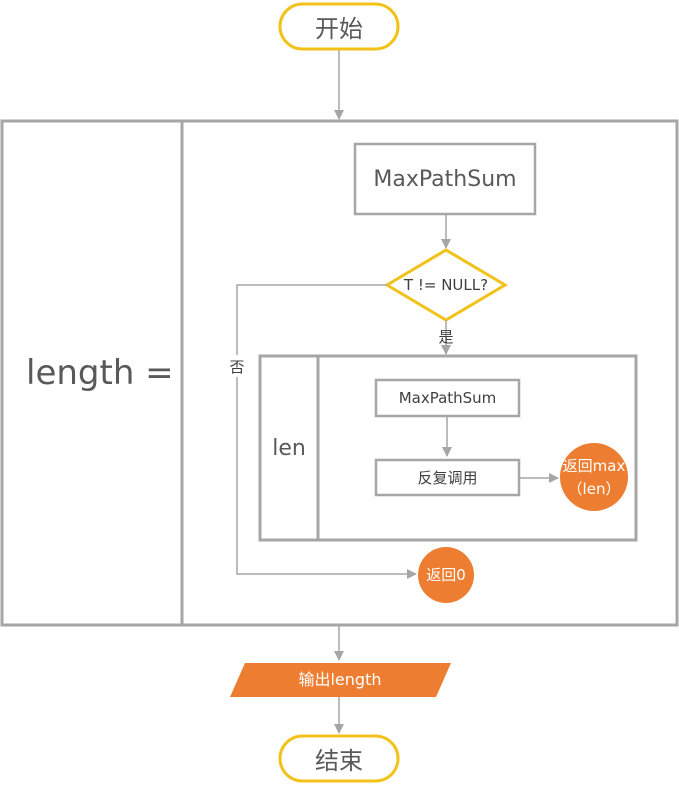 The image size is (679, 786). Describe the element at coordinates (339, 761) in the screenshot. I see `end-label: 结束` at that location.